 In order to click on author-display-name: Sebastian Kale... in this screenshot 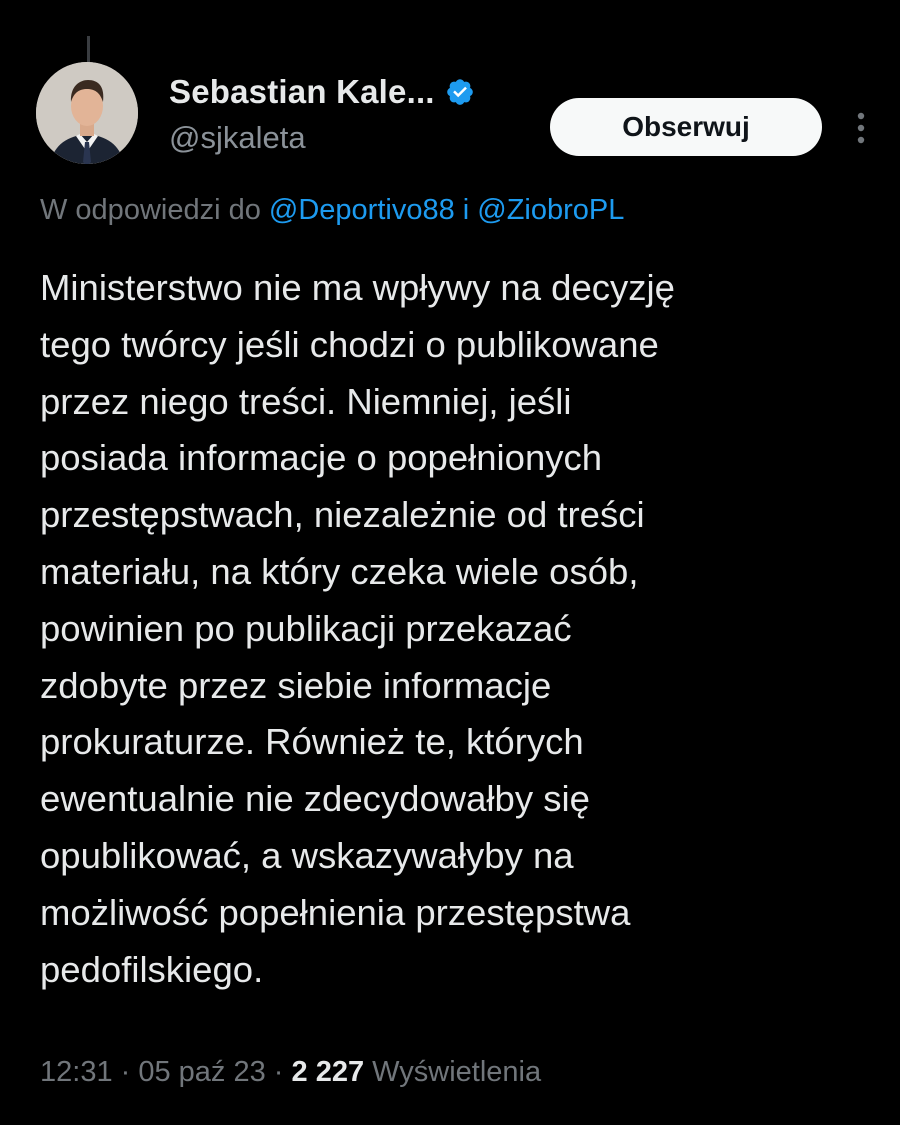, I will do `click(302, 92)`.